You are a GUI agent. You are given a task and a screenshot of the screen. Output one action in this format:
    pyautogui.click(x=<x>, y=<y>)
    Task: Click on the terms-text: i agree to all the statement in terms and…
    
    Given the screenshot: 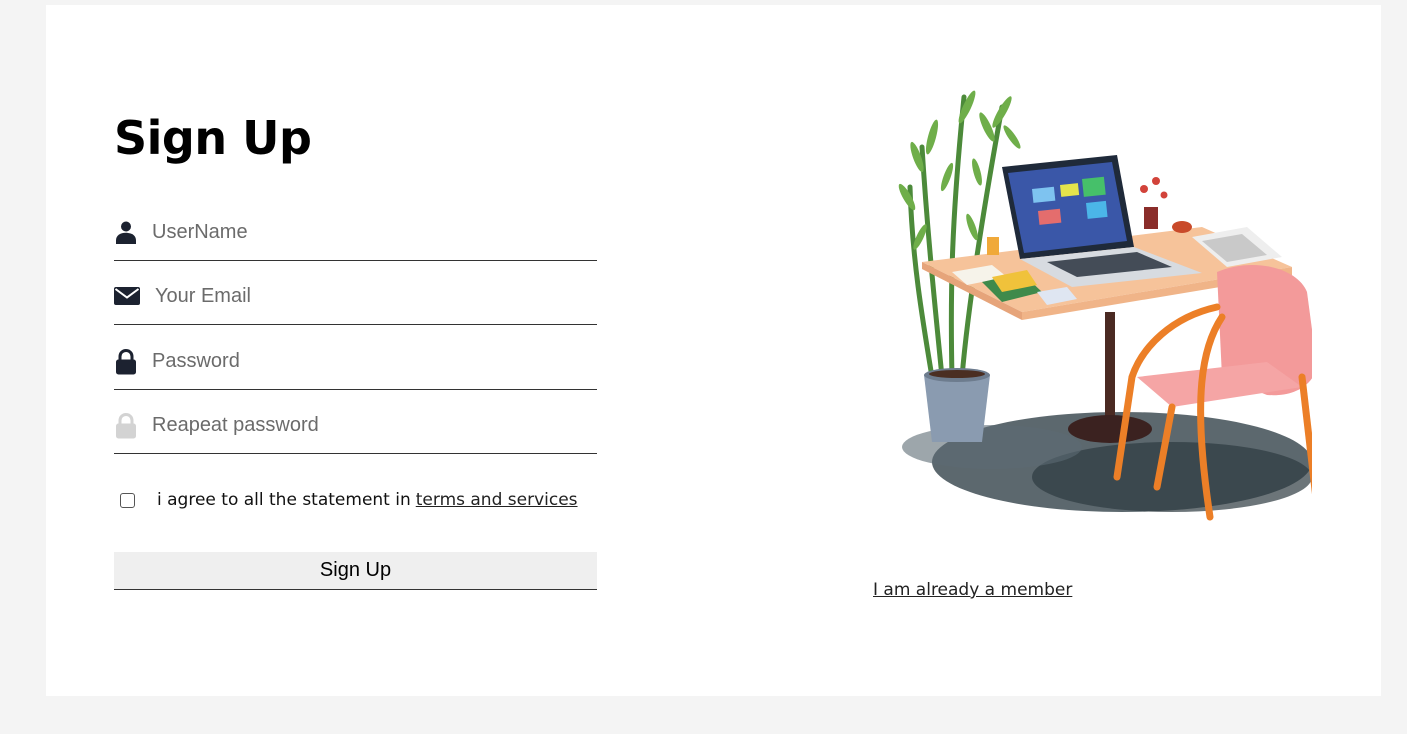 What is the action you would take?
    pyautogui.click(x=367, y=500)
    